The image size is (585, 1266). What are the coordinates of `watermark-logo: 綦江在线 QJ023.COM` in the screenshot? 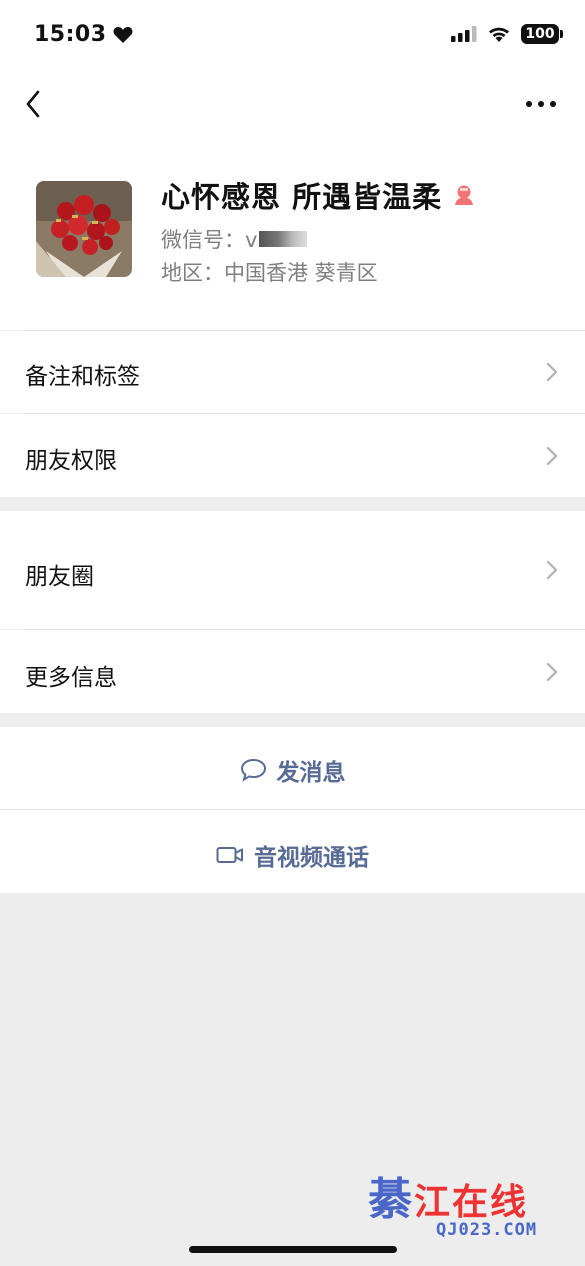 It's located at (468, 1212).